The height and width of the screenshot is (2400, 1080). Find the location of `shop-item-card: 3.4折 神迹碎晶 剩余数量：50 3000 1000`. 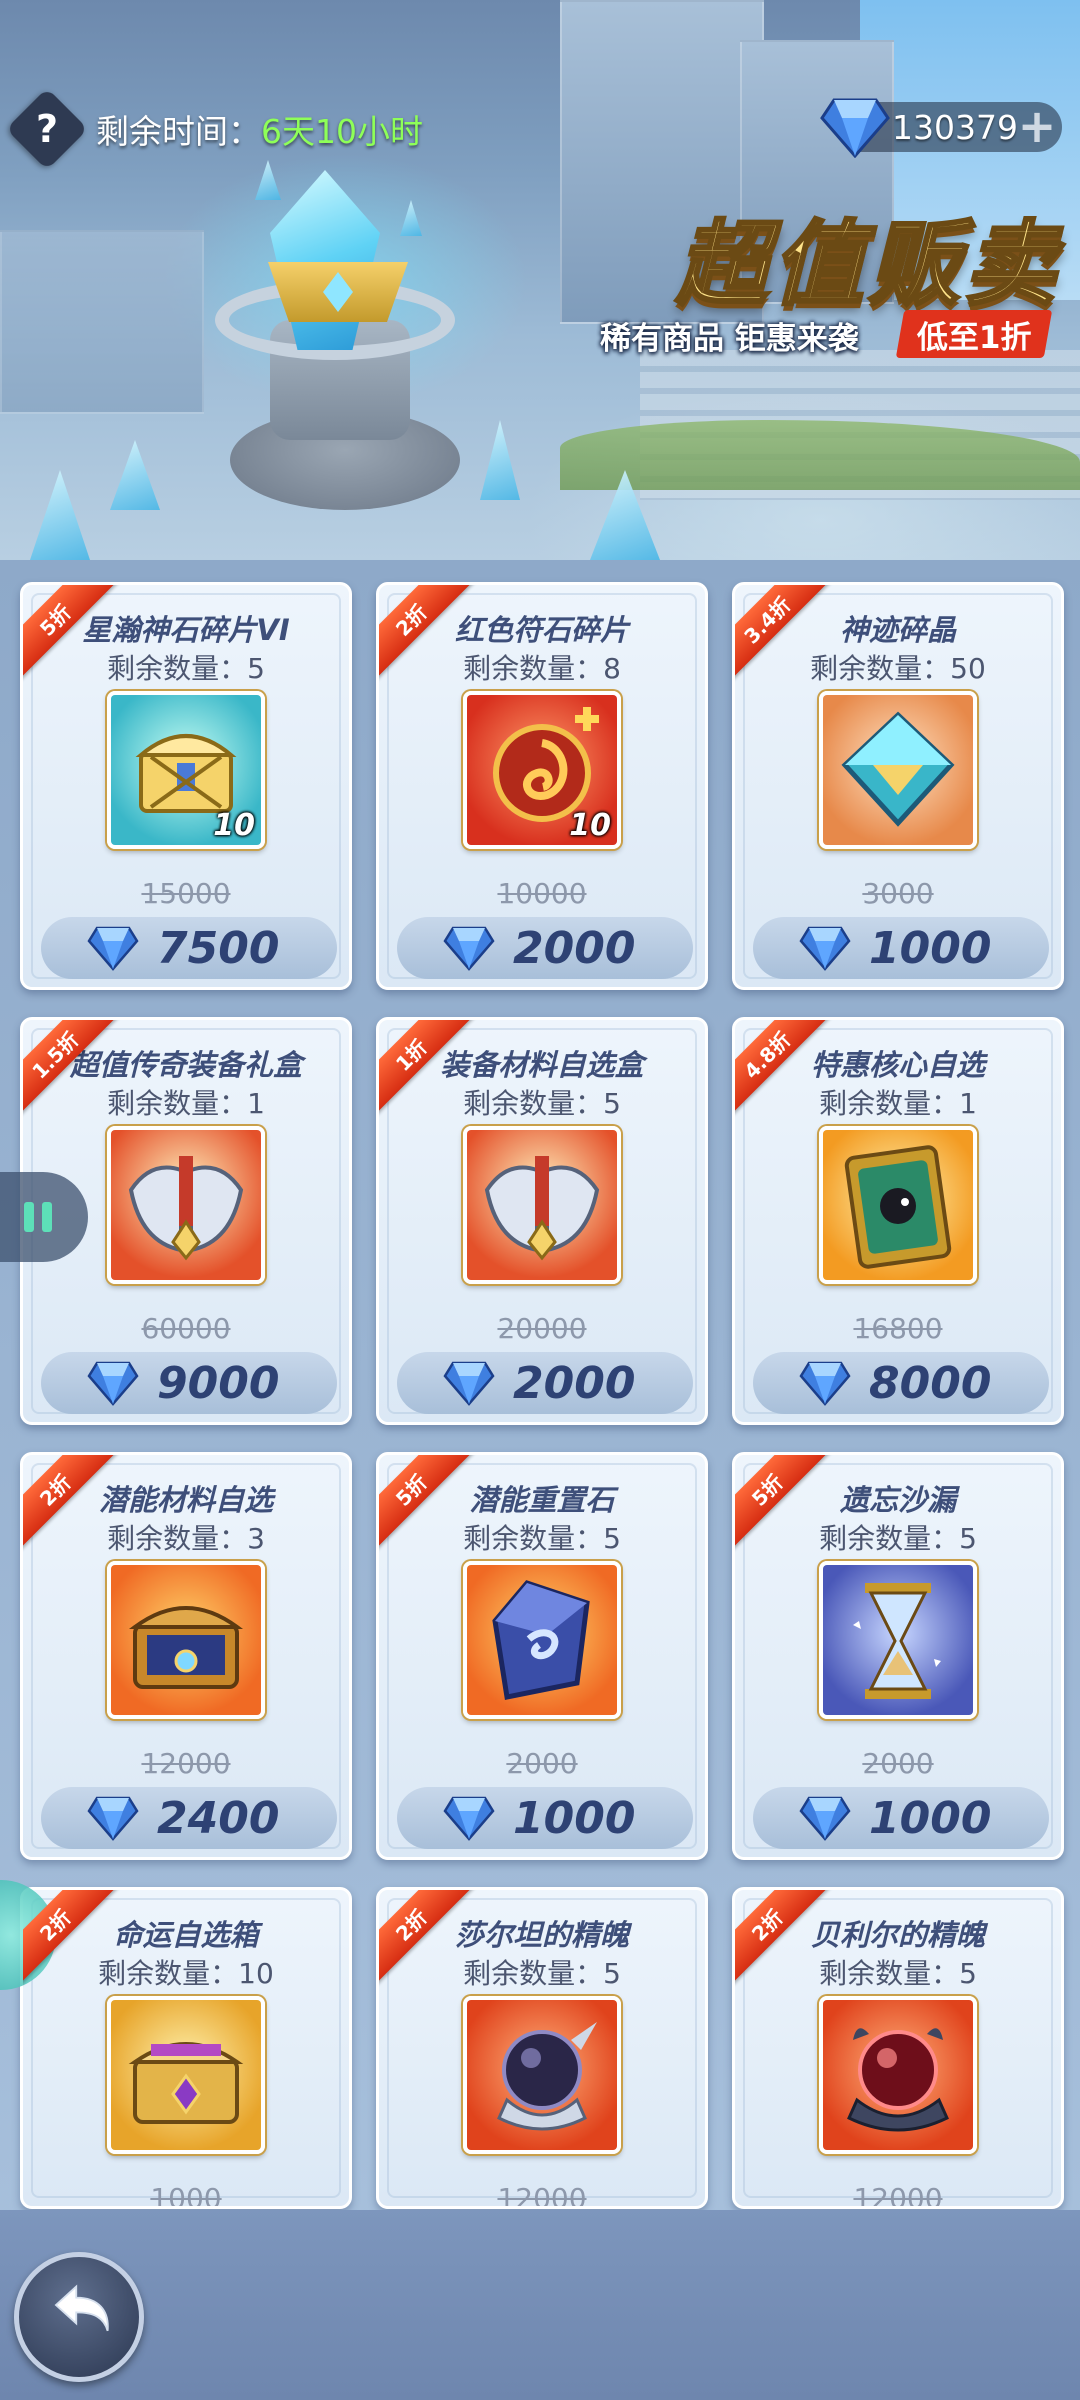

shop-item-card: 3.4折 神迹碎晶 剩余数量：50 3000 1000 is located at coordinates (898, 786).